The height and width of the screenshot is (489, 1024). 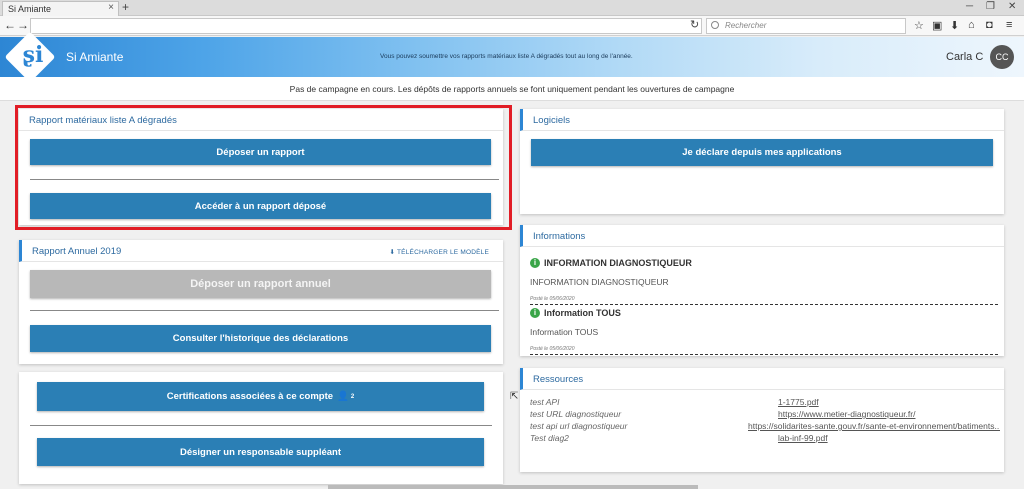 What do you see at coordinates (514, 396) in the screenshot?
I see `mouse-cursor-icon: ⇱` at bounding box center [514, 396].